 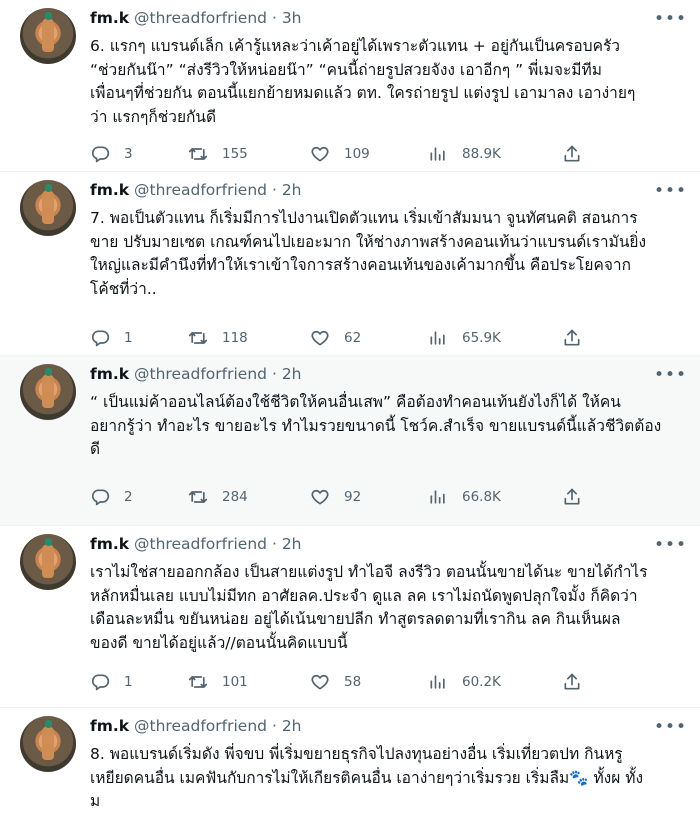 What do you see at coordinates (218, 497) in the screenshot?
I see `retweet-button: 284` at bounding box center [218, 497].